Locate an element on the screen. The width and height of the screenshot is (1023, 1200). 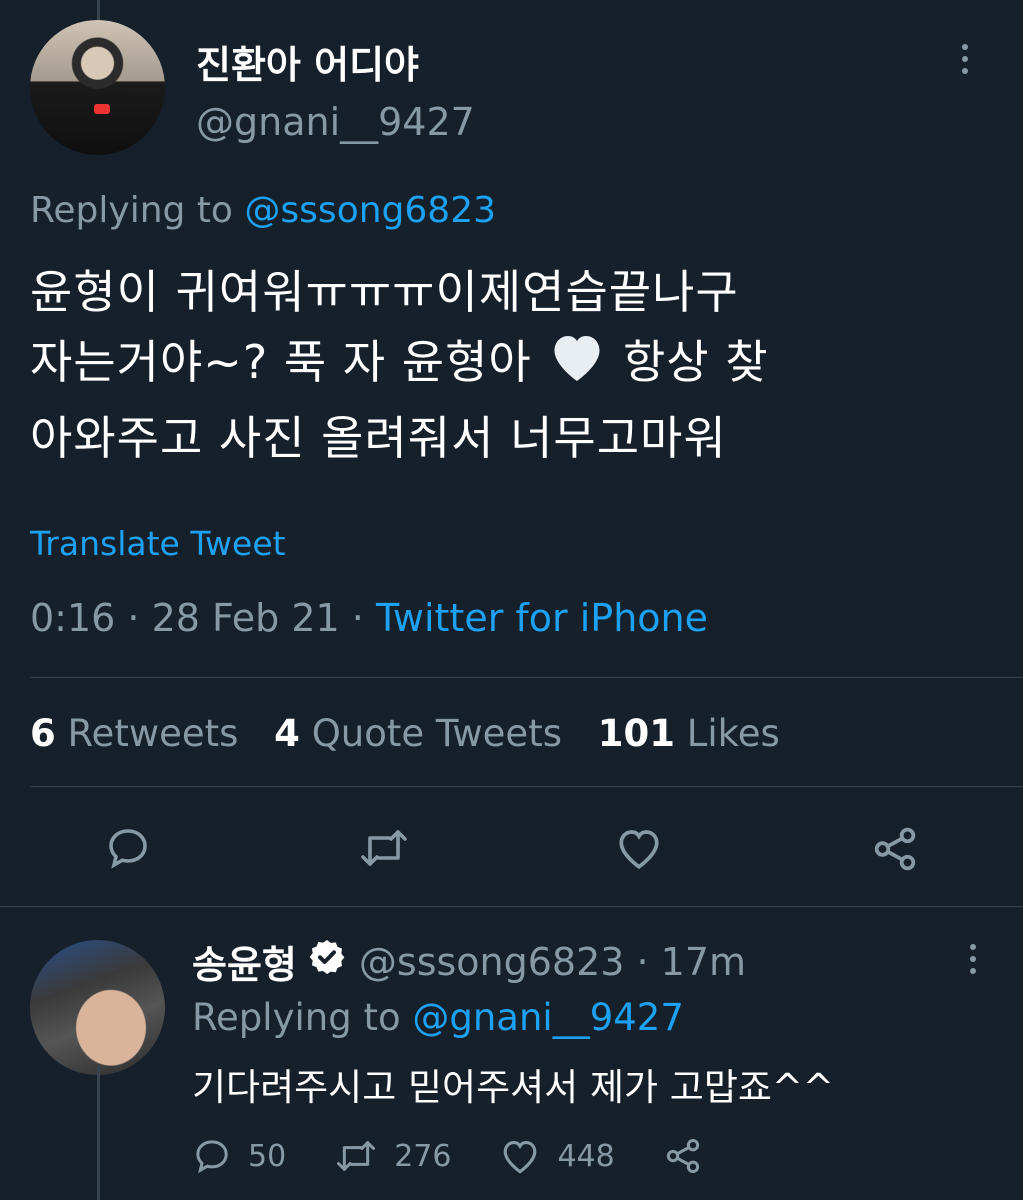
tweet-text-line2: 자는거야~? 푹 자 윤형아 항상 찾 is located at coordinates (510, 365).